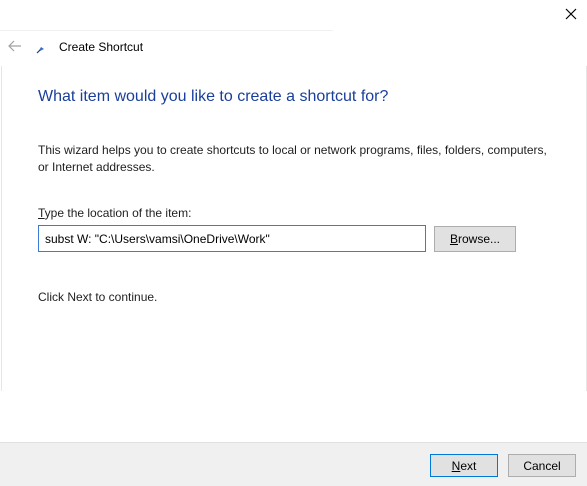  I want to click on browse-accesskey: B, so click(453, 239).